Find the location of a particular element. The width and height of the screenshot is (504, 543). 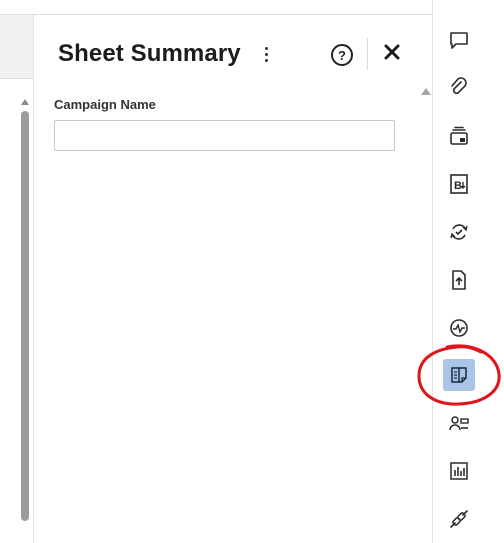

attachments-button is located at coordinates (459, 88).